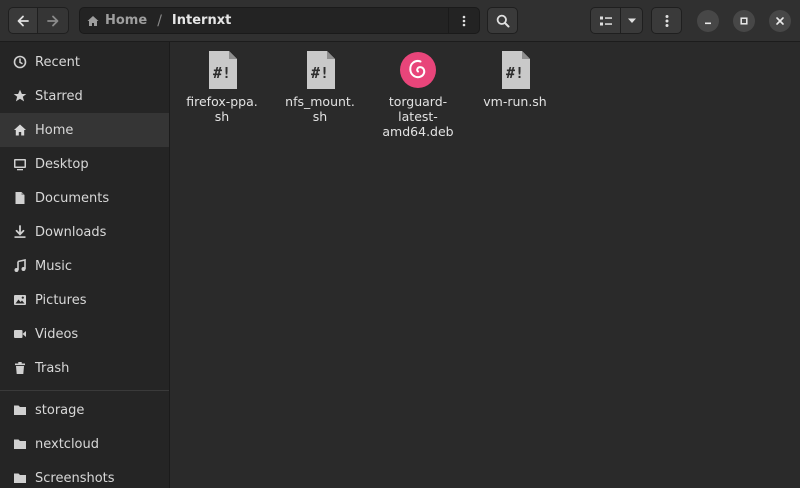  Describe the element at coordinates (84, 62) in the screenshot. I see `sidebar-item-recent: Recent` at that location.